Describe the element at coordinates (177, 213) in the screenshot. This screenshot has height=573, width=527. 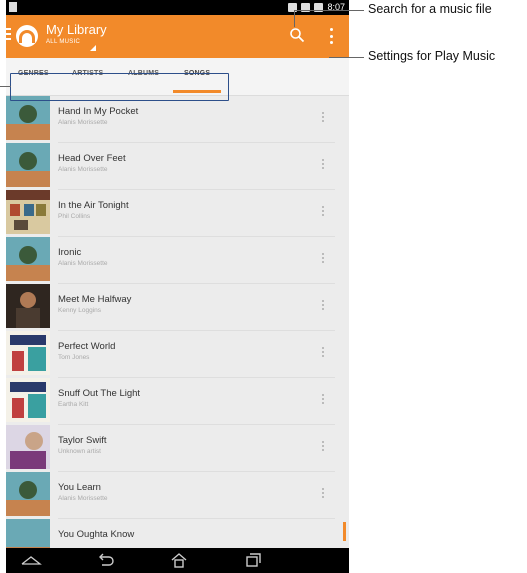
I see `list-item: In the Air Tonight Phil Collins` at that location.